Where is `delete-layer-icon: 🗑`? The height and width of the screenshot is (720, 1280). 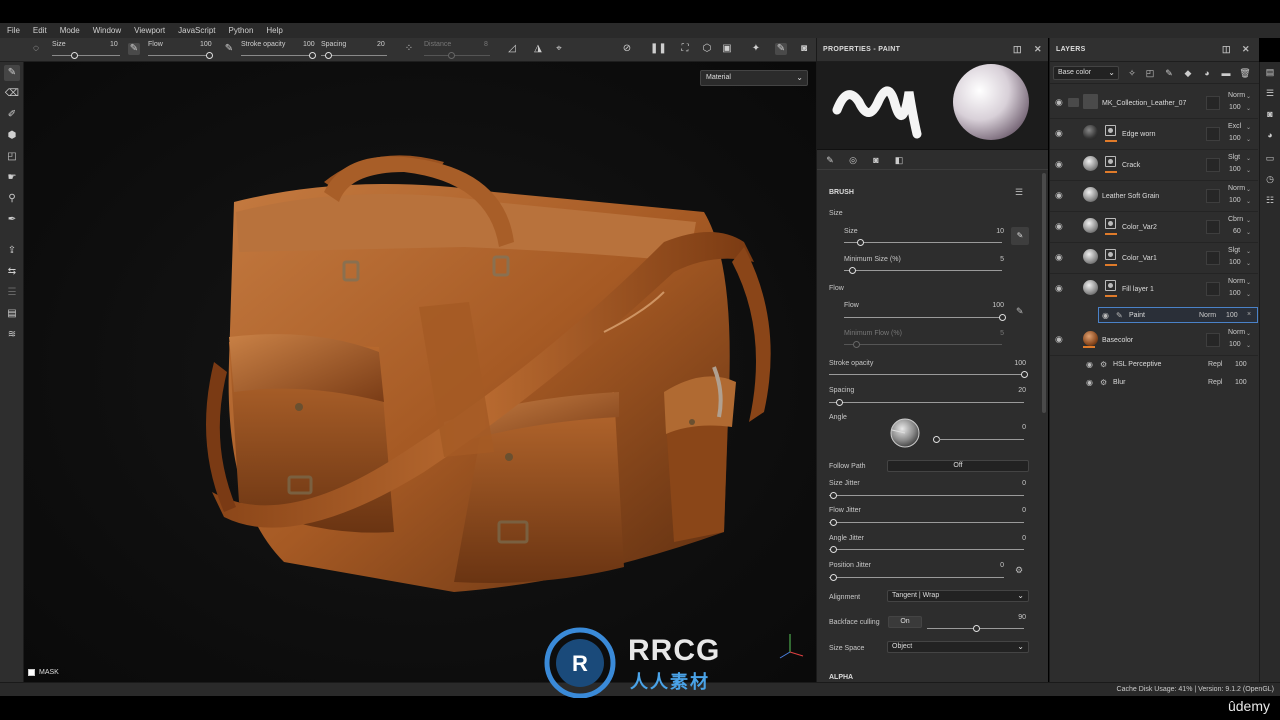 delete-layer-icon: 🗑 is located at coordinates (1245, 73).